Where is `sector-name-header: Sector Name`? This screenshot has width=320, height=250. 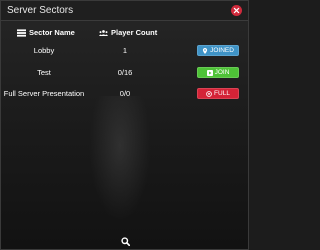 sector-name-header: Sector Name is located at coordinates (46, 32).